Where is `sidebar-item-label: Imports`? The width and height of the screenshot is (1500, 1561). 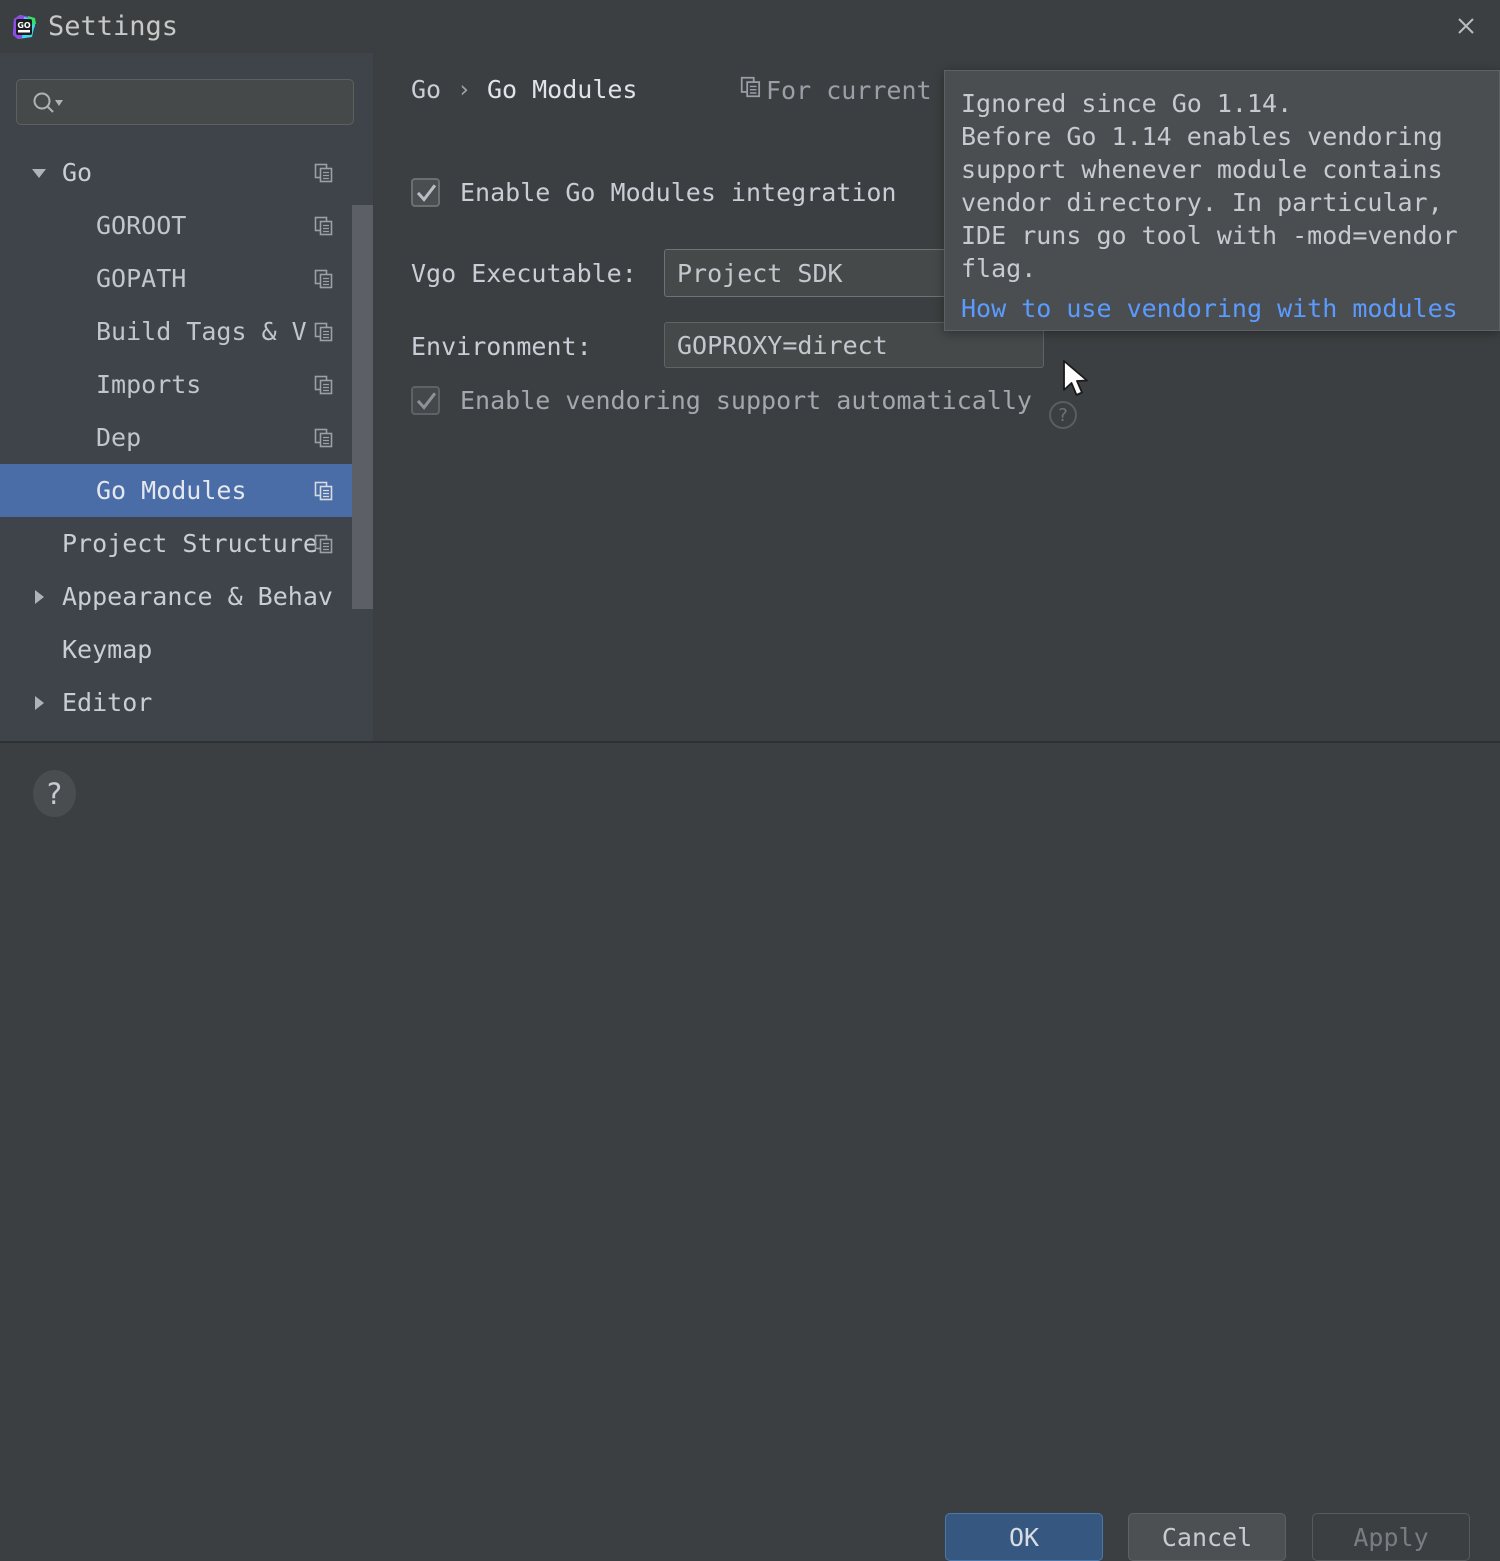
sidebar-item-label: Imports is located at coordinates (149, 384).